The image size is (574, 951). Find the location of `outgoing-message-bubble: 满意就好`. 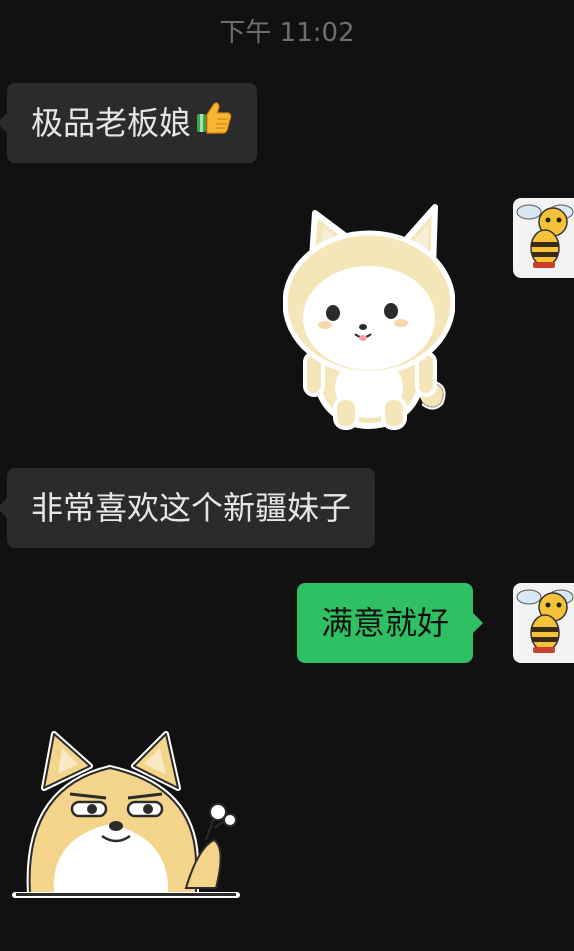

outgoing-message-bubble: 满意就好 is located at coordinates (390, 623).